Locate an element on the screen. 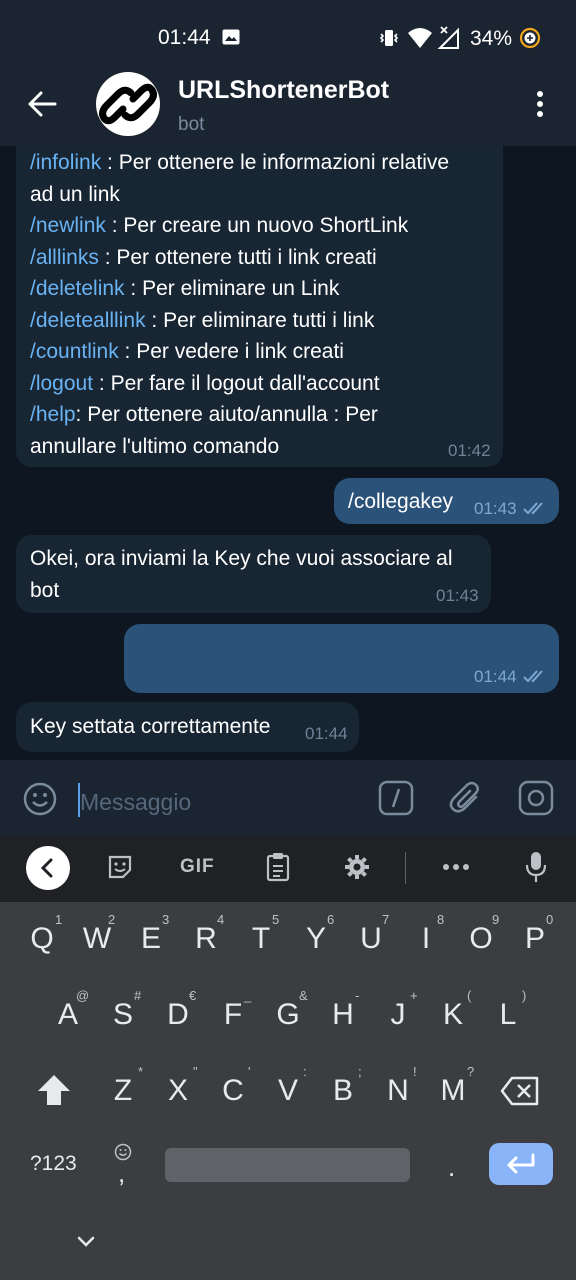 This screenshot has height=1280, width=576. sticker-icon is located at coordinates (120, 867).